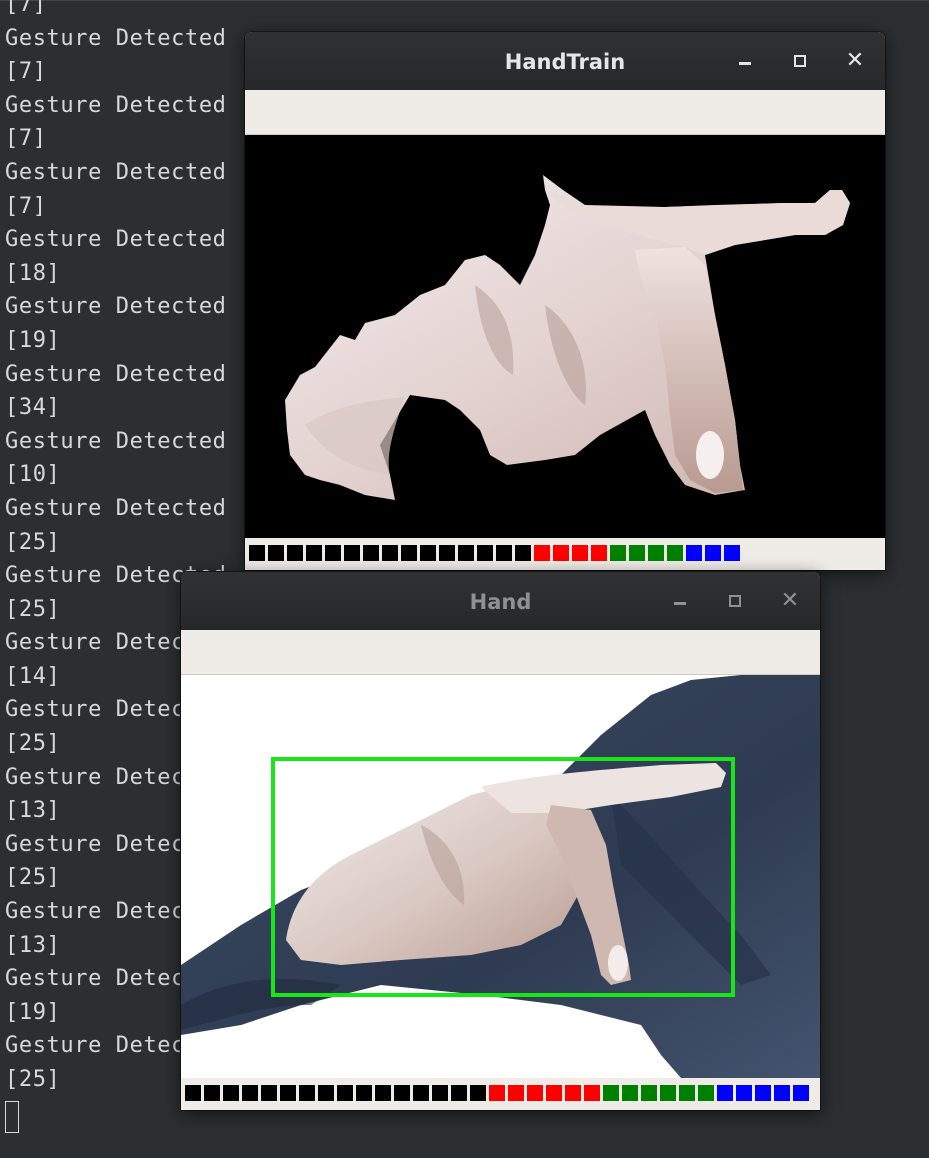 This screenshot has height=1158, width=929. Describe the element at coordinates (33, 273) in the screenshot. I see `terminal-line: [18]` at that location.